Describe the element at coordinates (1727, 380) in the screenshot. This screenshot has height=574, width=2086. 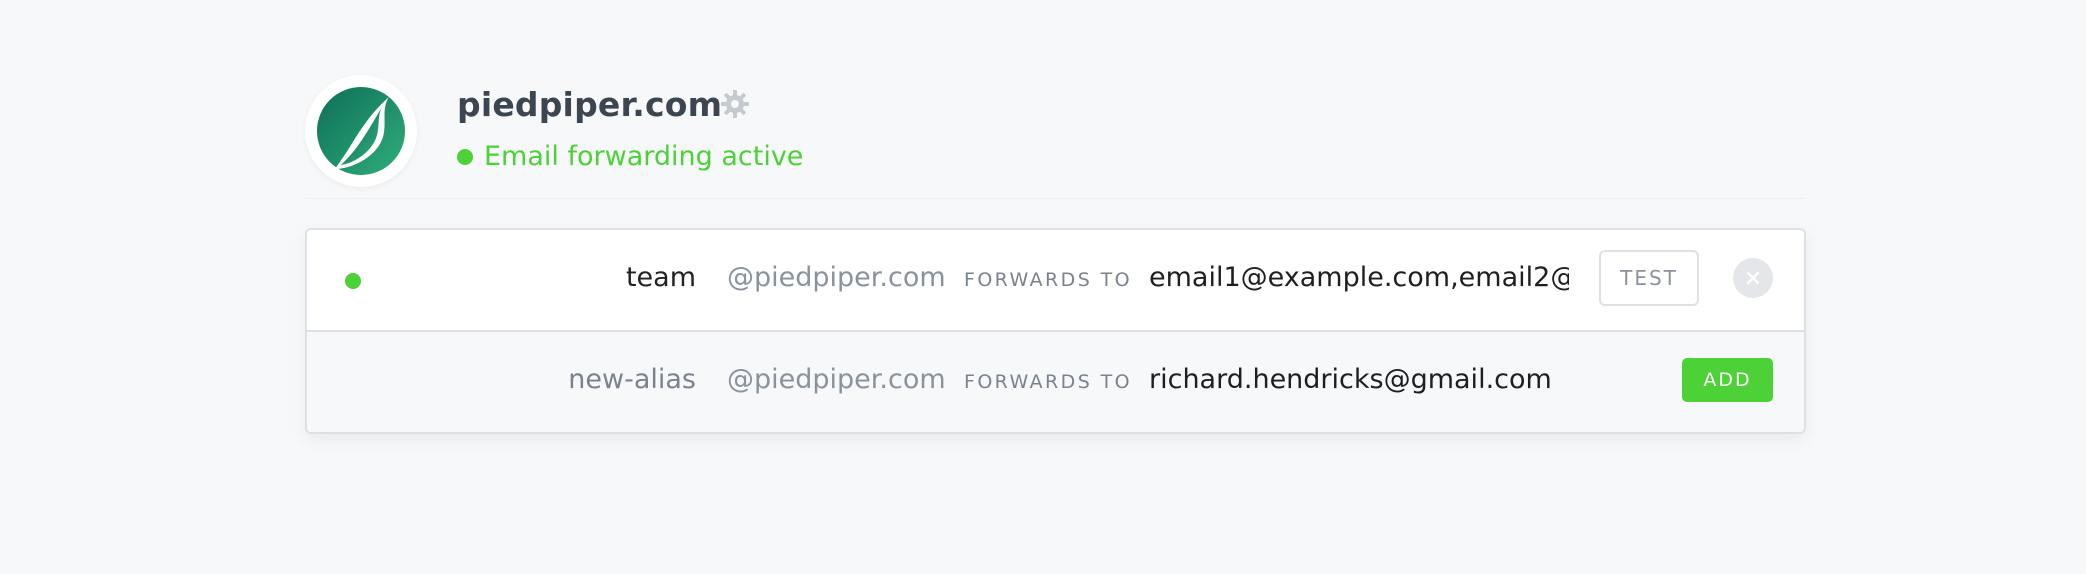
I see `add-button: ADD` at that location.